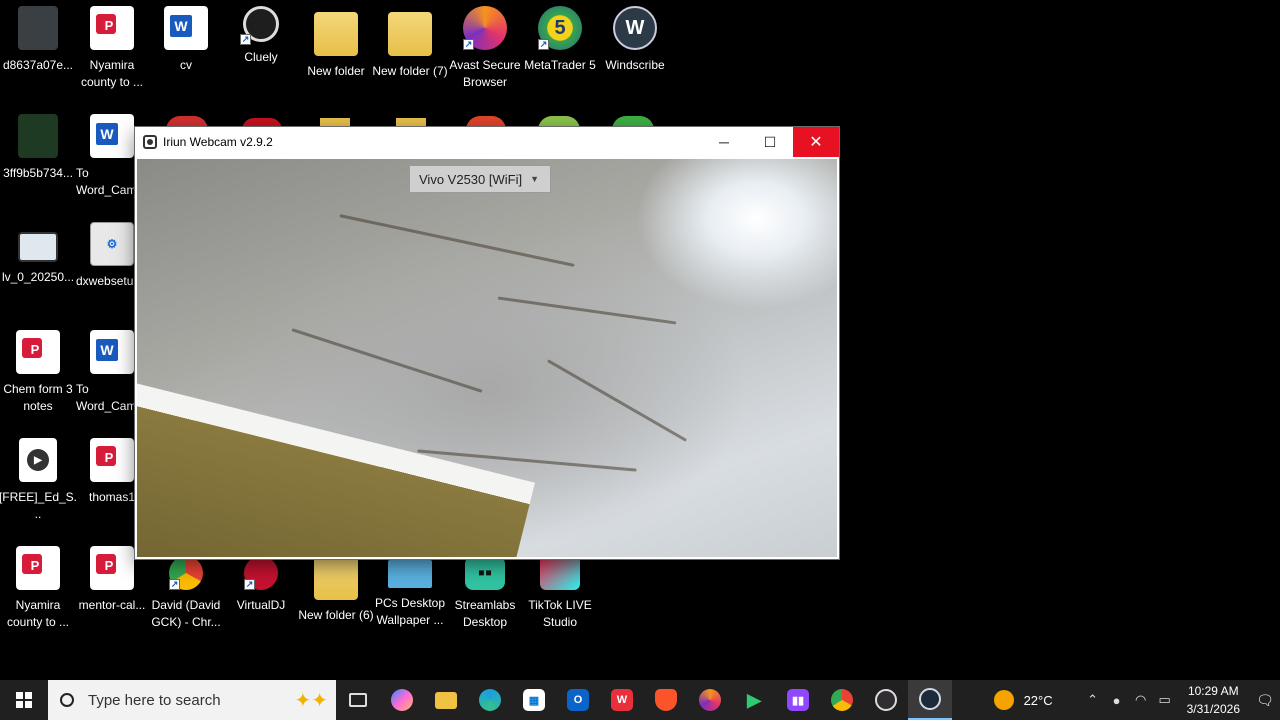 The image size is (1280, 720). Describe the element at coordinates (485, 573) in the screenshot. I see `streamlabs-icon: ▪▪` at that location.